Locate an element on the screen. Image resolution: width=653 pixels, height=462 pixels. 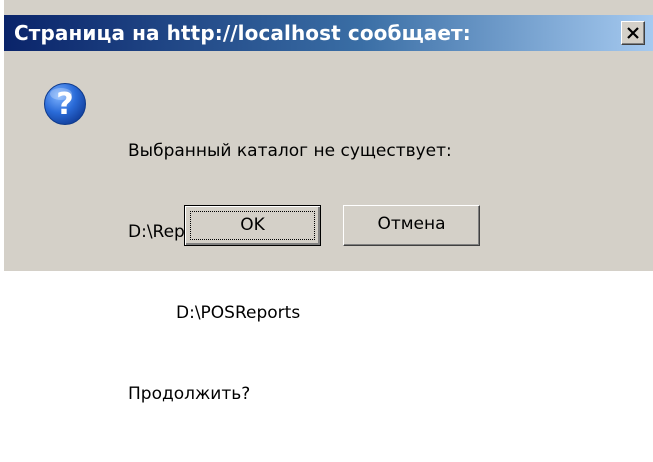
close-icon is located at coordinates (633, 33).